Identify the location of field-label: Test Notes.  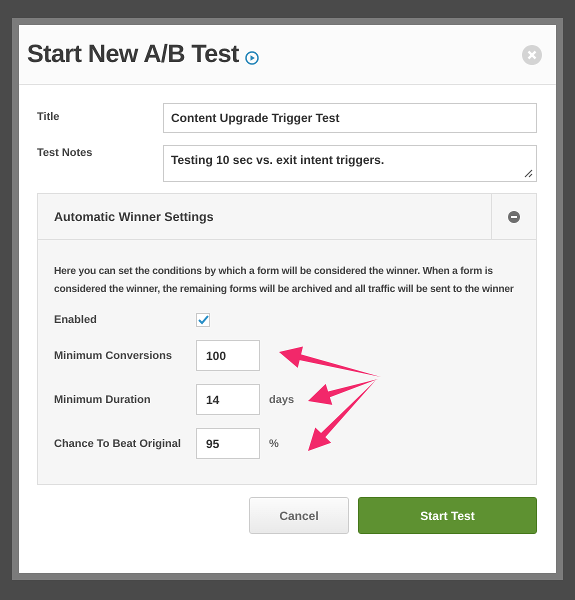
(65, 152).